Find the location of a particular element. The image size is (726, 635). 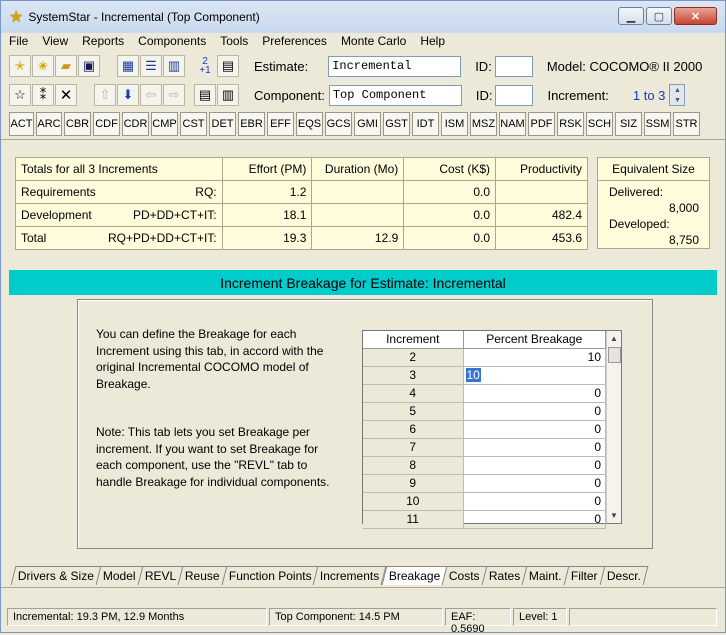

view-button-idt: IDT is located at coordinates (425, 124).